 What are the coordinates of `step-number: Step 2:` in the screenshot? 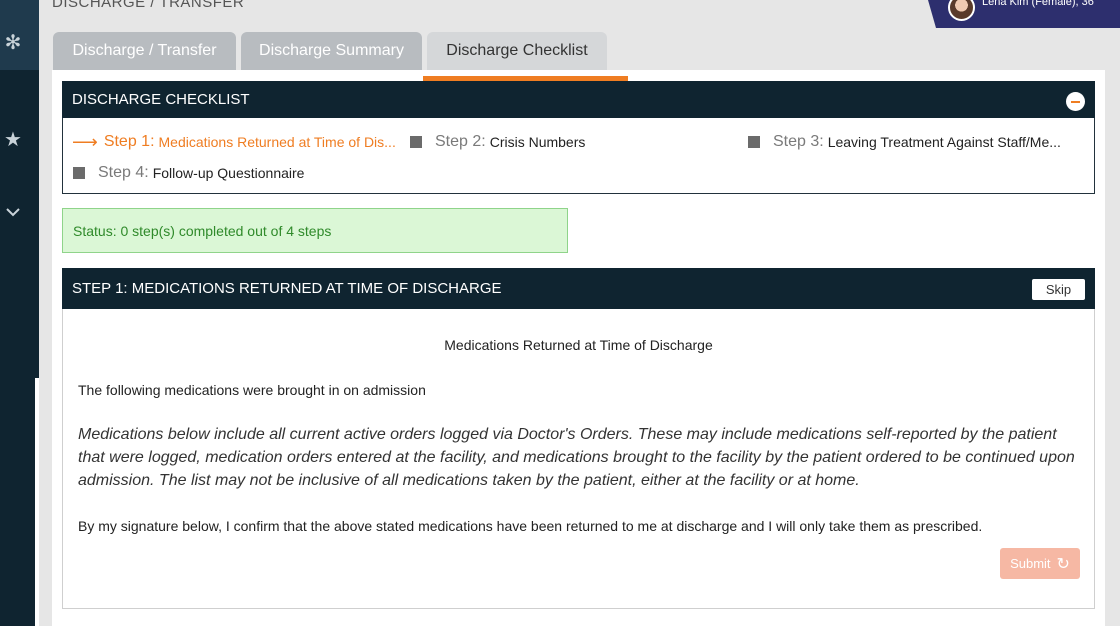 It's located at (460, 141).